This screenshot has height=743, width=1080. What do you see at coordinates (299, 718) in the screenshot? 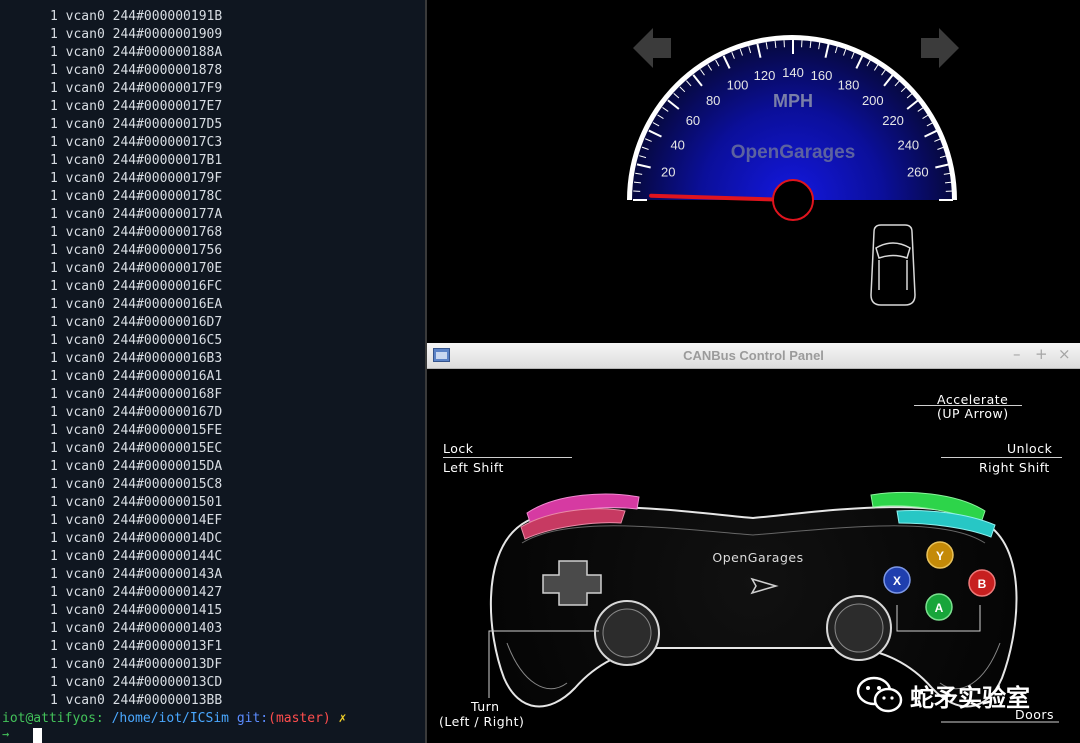
I see `prompt-git-branch: (master)` at bounding box center [299, 718].